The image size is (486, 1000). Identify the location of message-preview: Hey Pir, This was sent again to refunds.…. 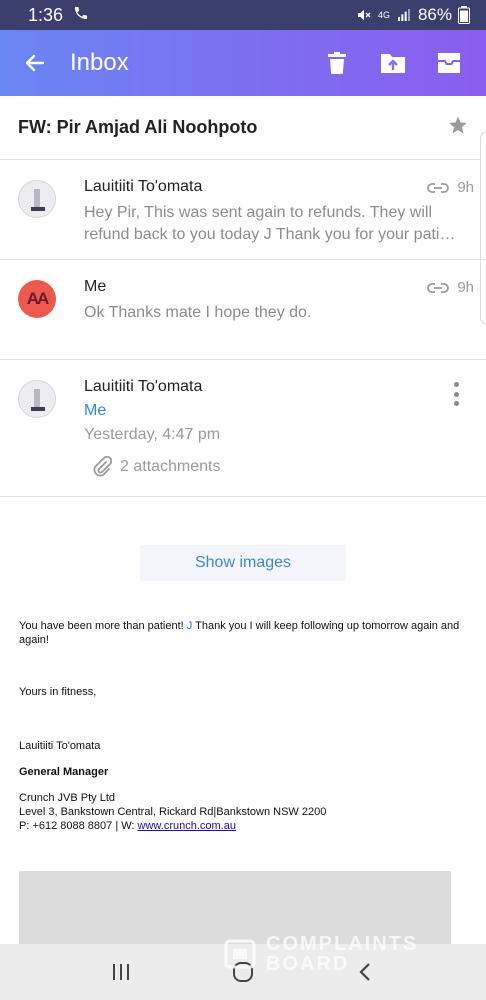
(279, 224).